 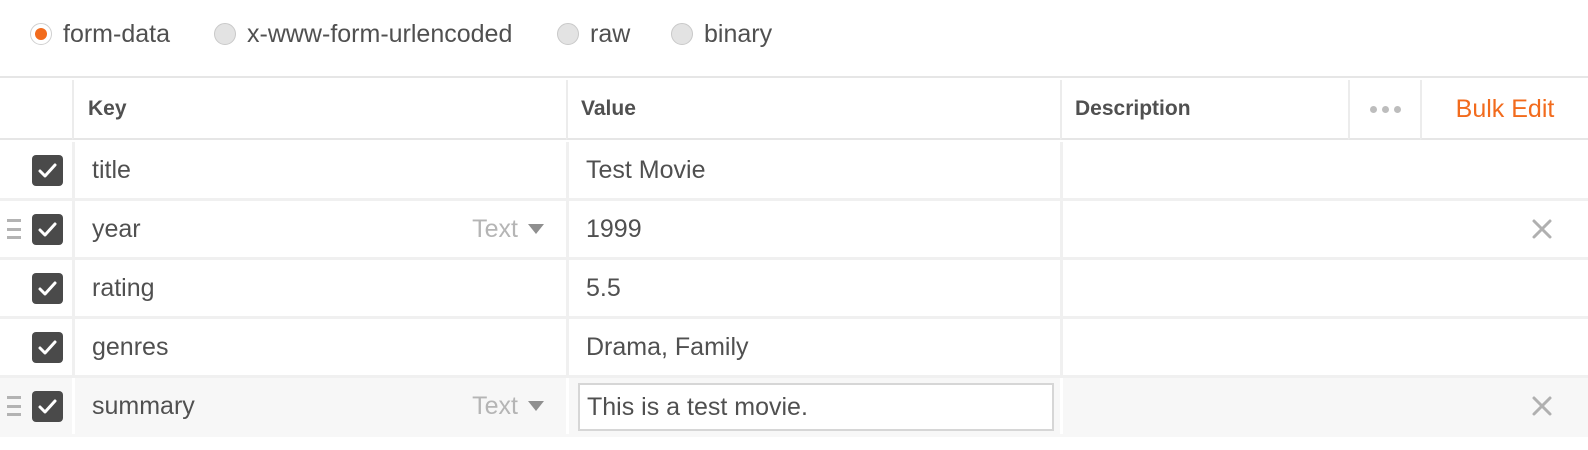 I want to click on radio-binary: binary, so click(x=721, y=34).